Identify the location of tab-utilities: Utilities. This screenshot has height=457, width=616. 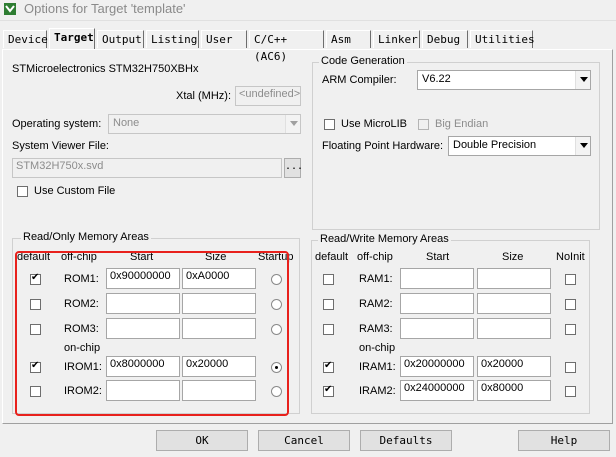
(502, 39).